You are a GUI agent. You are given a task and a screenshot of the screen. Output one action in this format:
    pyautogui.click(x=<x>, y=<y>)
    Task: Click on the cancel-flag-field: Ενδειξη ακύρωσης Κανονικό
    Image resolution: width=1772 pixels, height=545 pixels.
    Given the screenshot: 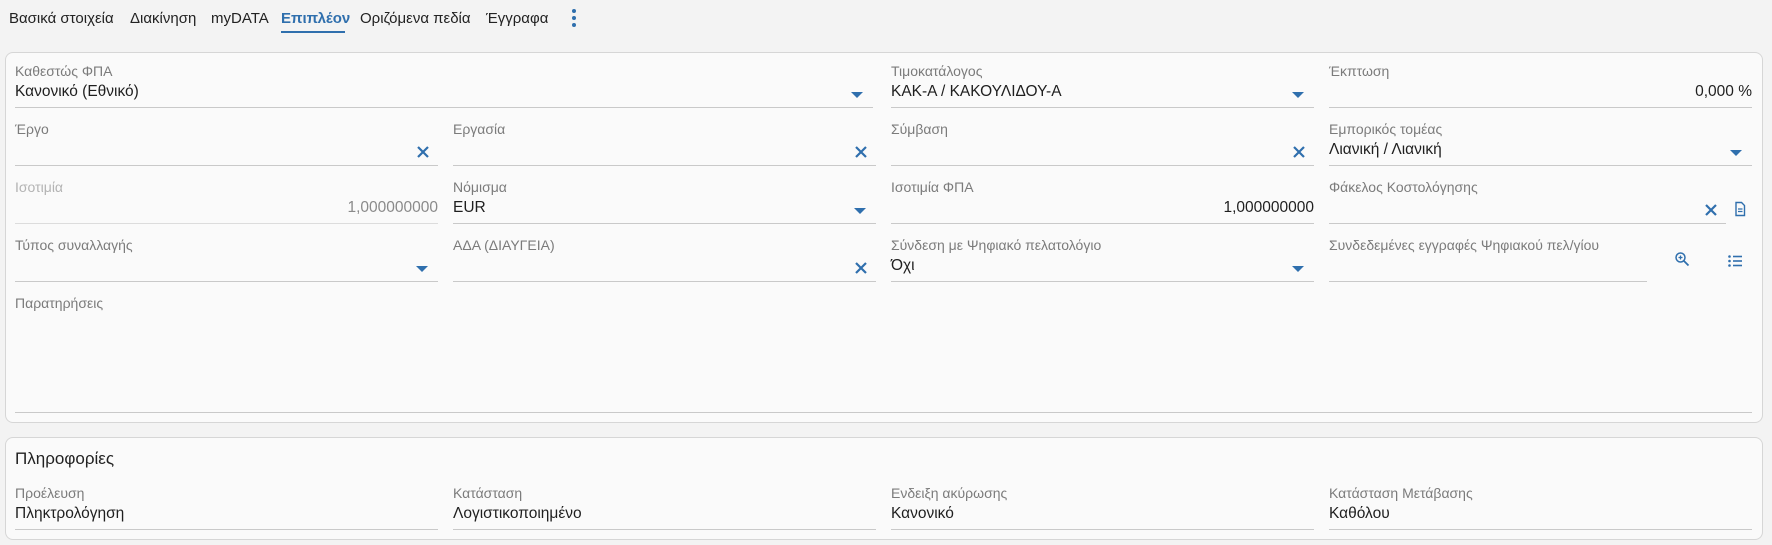 What is the action you would take?
    pyautogui.click(x=1102, y=508)
    